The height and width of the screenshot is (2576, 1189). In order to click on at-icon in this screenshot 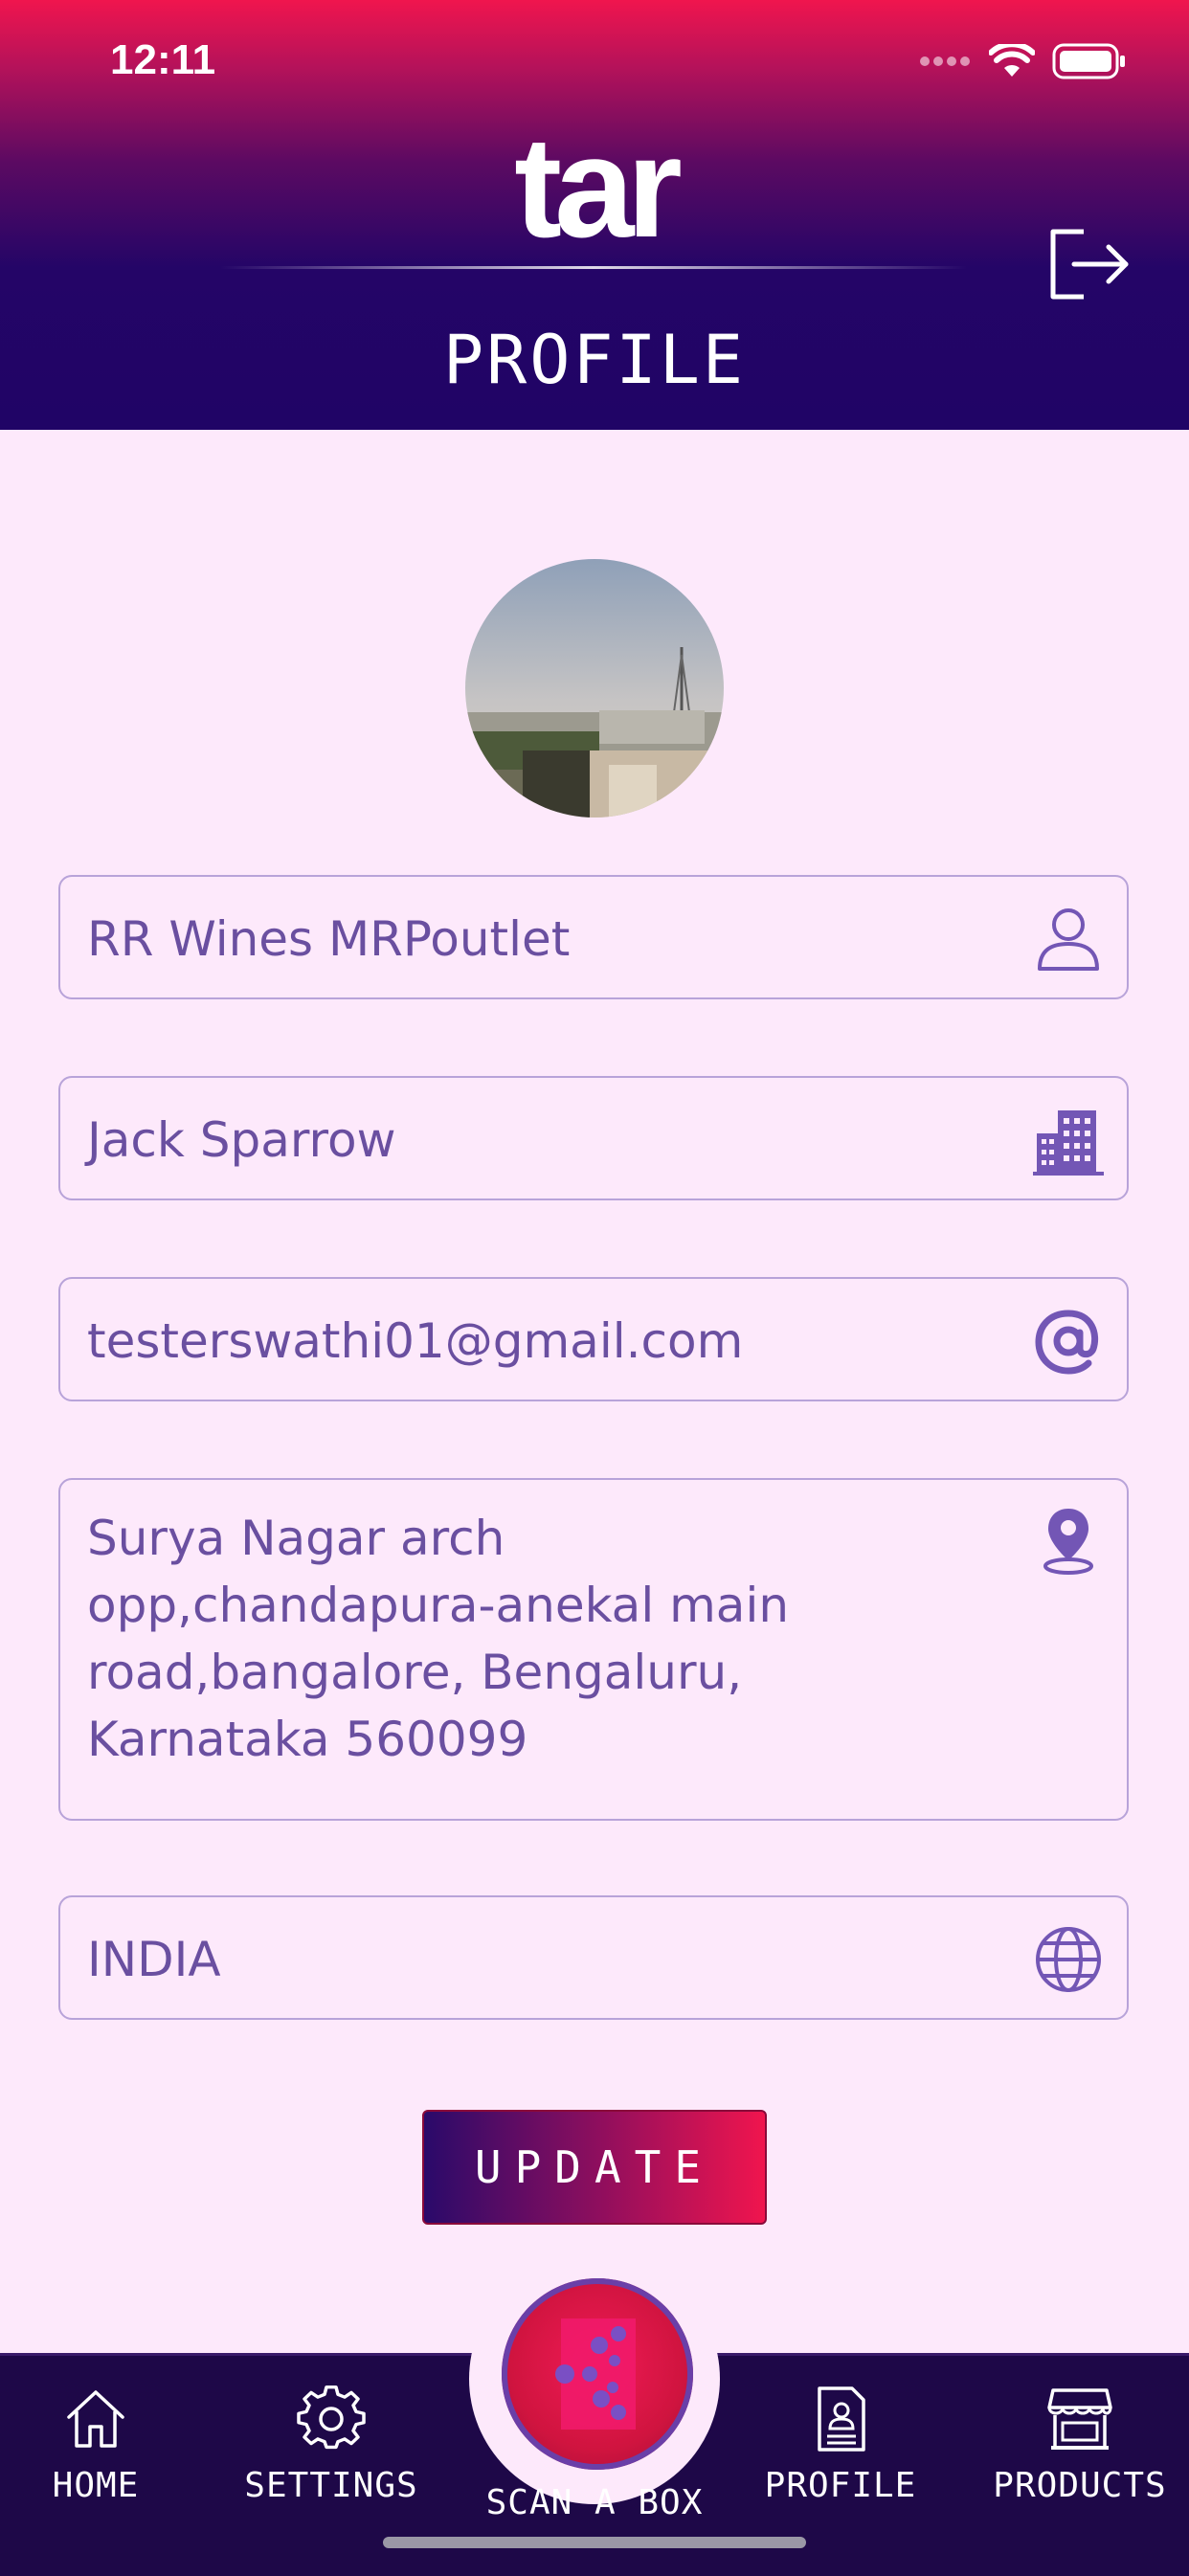, I will do `click(1067, 1343)`.